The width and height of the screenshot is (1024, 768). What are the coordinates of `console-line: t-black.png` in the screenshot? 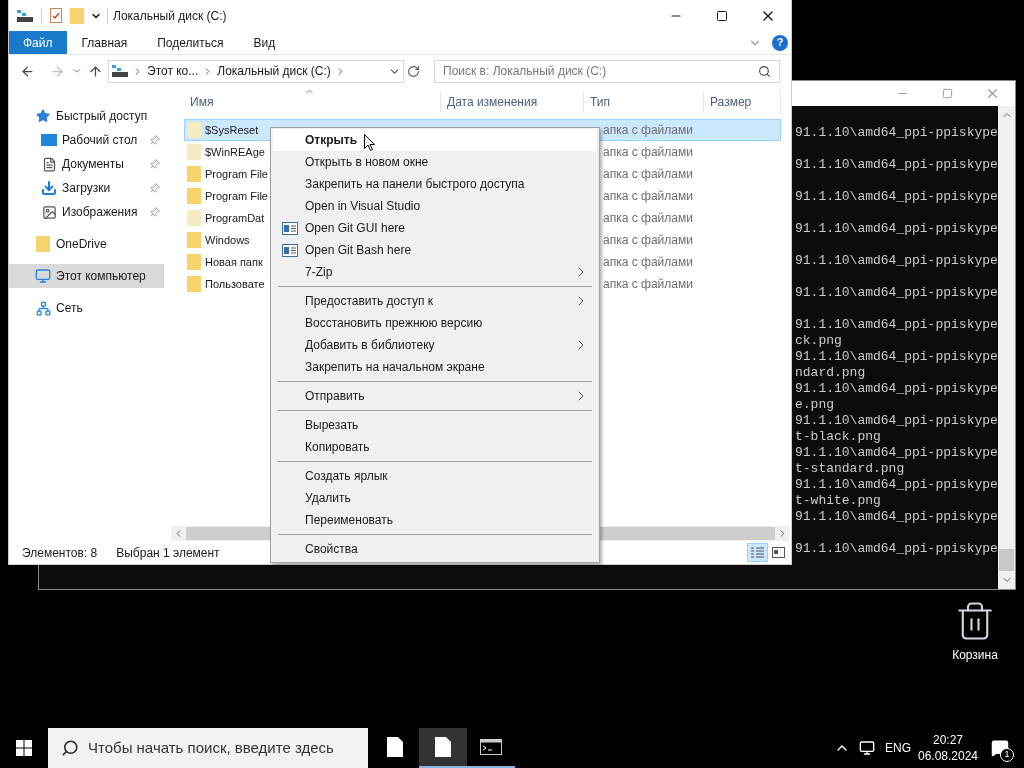 It's located at (838, 436).